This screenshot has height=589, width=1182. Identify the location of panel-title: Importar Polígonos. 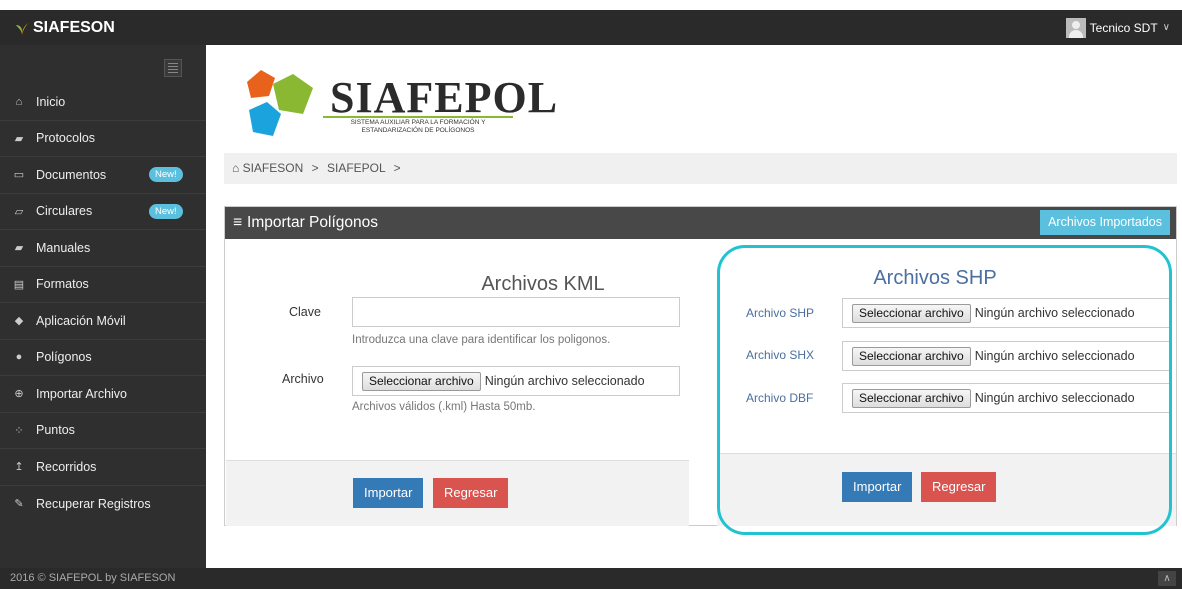
(313, 222).